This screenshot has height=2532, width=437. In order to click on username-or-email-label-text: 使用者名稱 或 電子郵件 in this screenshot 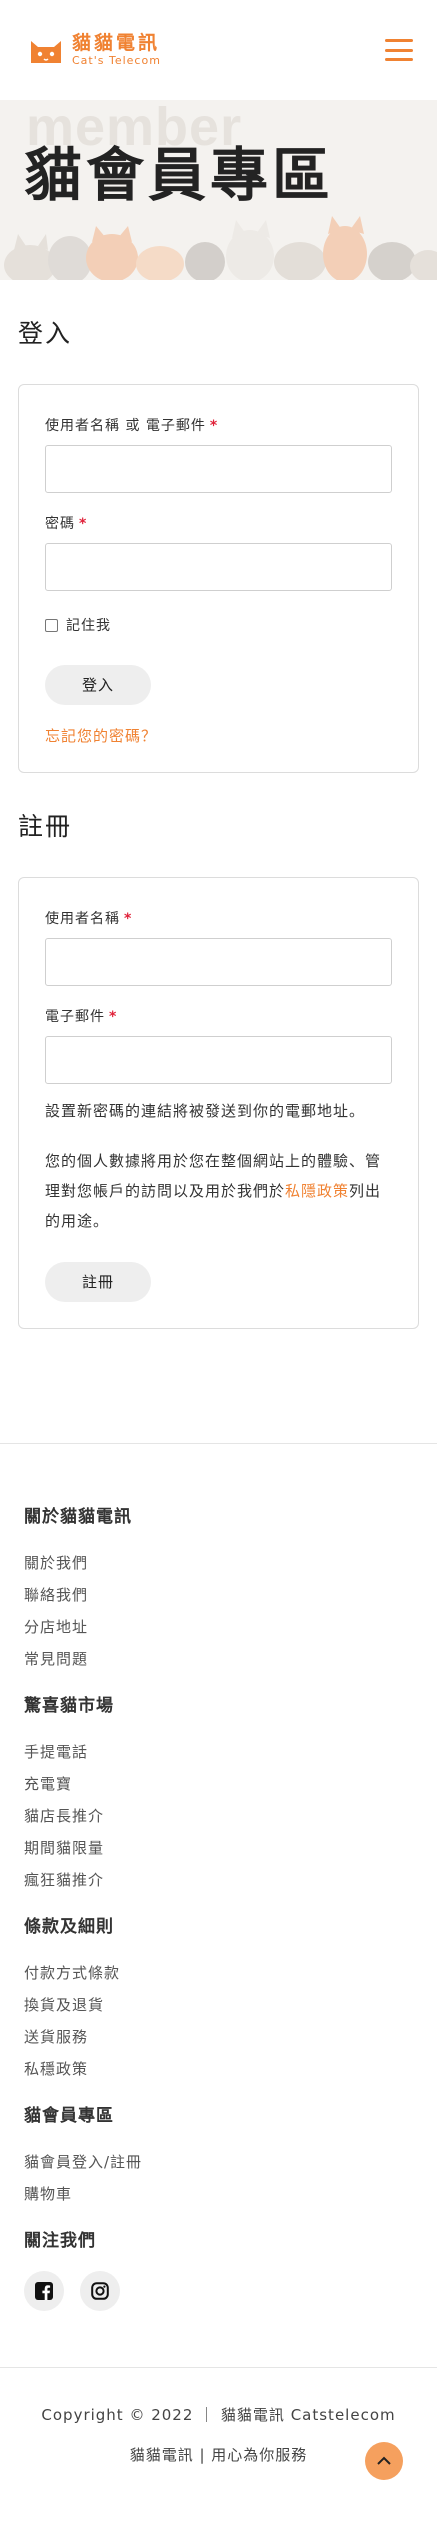, I will do `click(125, 426)`.